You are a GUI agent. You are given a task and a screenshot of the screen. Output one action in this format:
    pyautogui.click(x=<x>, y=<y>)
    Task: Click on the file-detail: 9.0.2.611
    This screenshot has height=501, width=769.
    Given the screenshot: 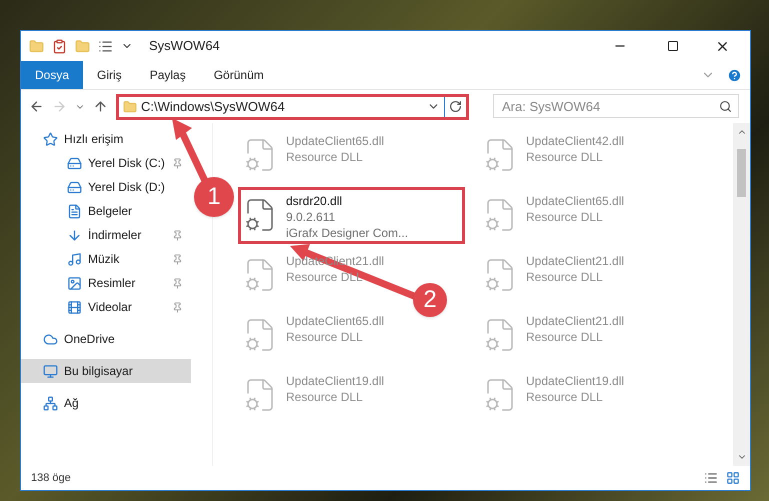 What is the action you would take?
    pyautogui.click(x=311, y=217)
    